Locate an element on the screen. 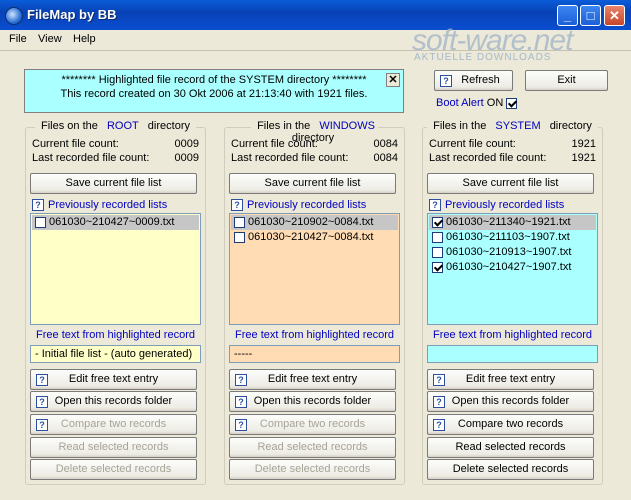 This screenshot has height=500, width=631. app-globe-icon is located at coordinates (14, 16).